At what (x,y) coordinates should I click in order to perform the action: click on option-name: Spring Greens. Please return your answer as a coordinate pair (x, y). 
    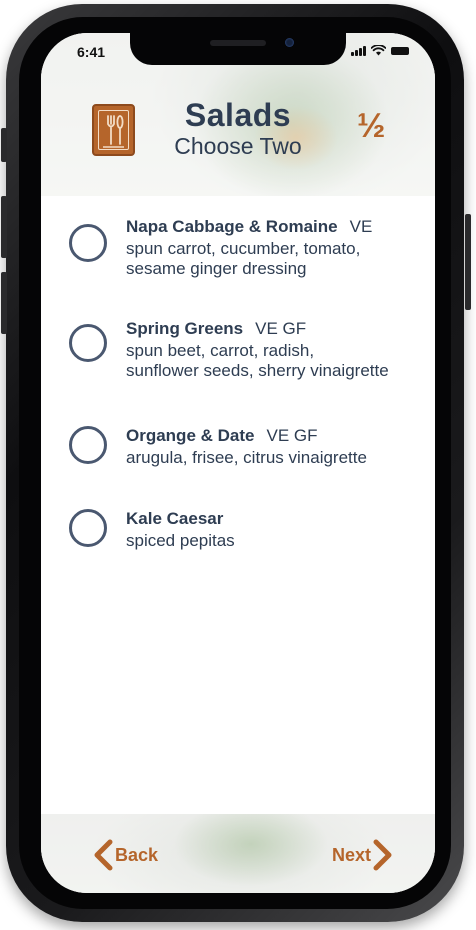
    Looking at the image, I should click on (185, 328).